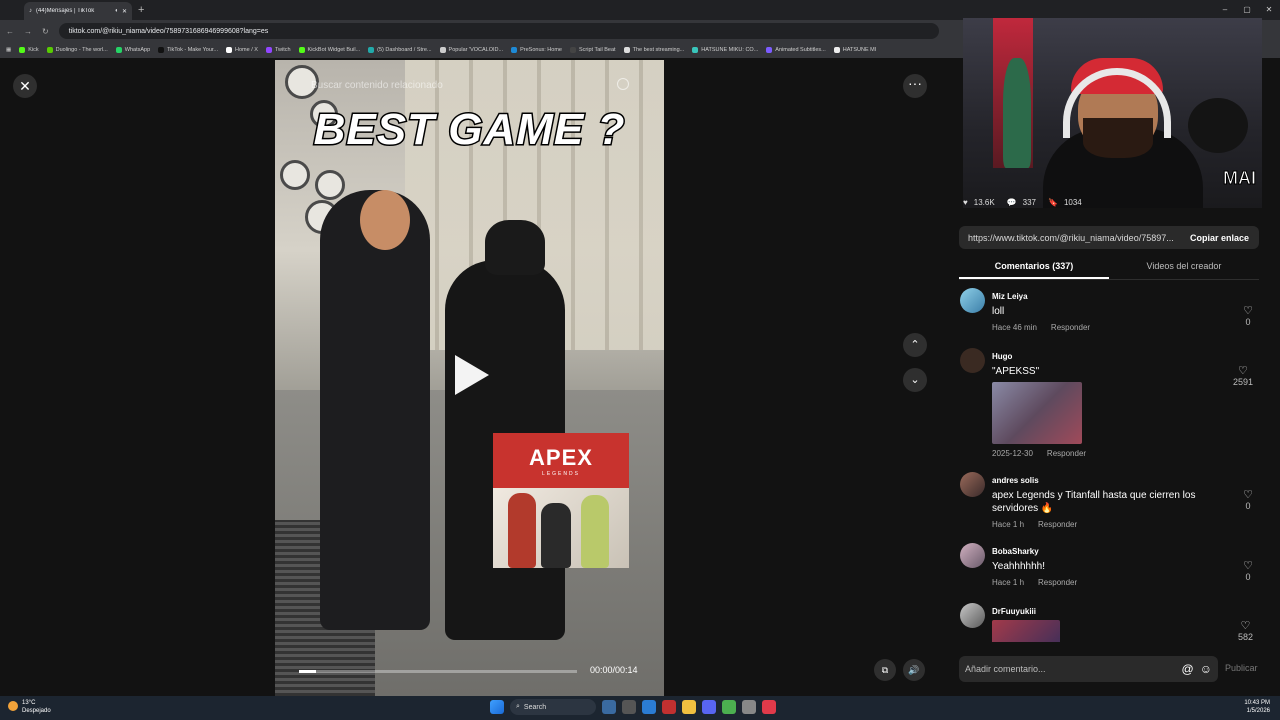  Describe the element at coordinates (1206, 669) in the screenshot. I see `emoji-icon: ☺` at that location.